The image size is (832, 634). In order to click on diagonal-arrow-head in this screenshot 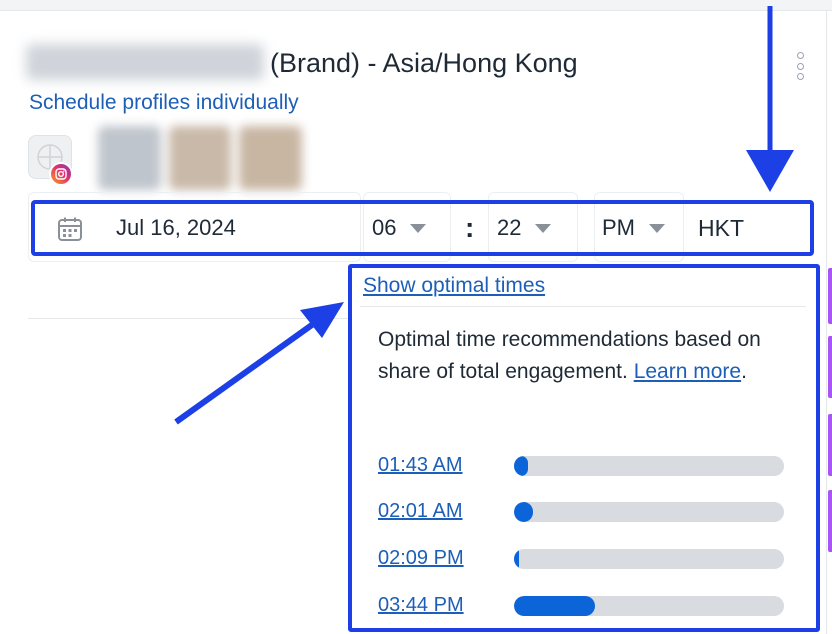, I will do `click(322, 320)`.